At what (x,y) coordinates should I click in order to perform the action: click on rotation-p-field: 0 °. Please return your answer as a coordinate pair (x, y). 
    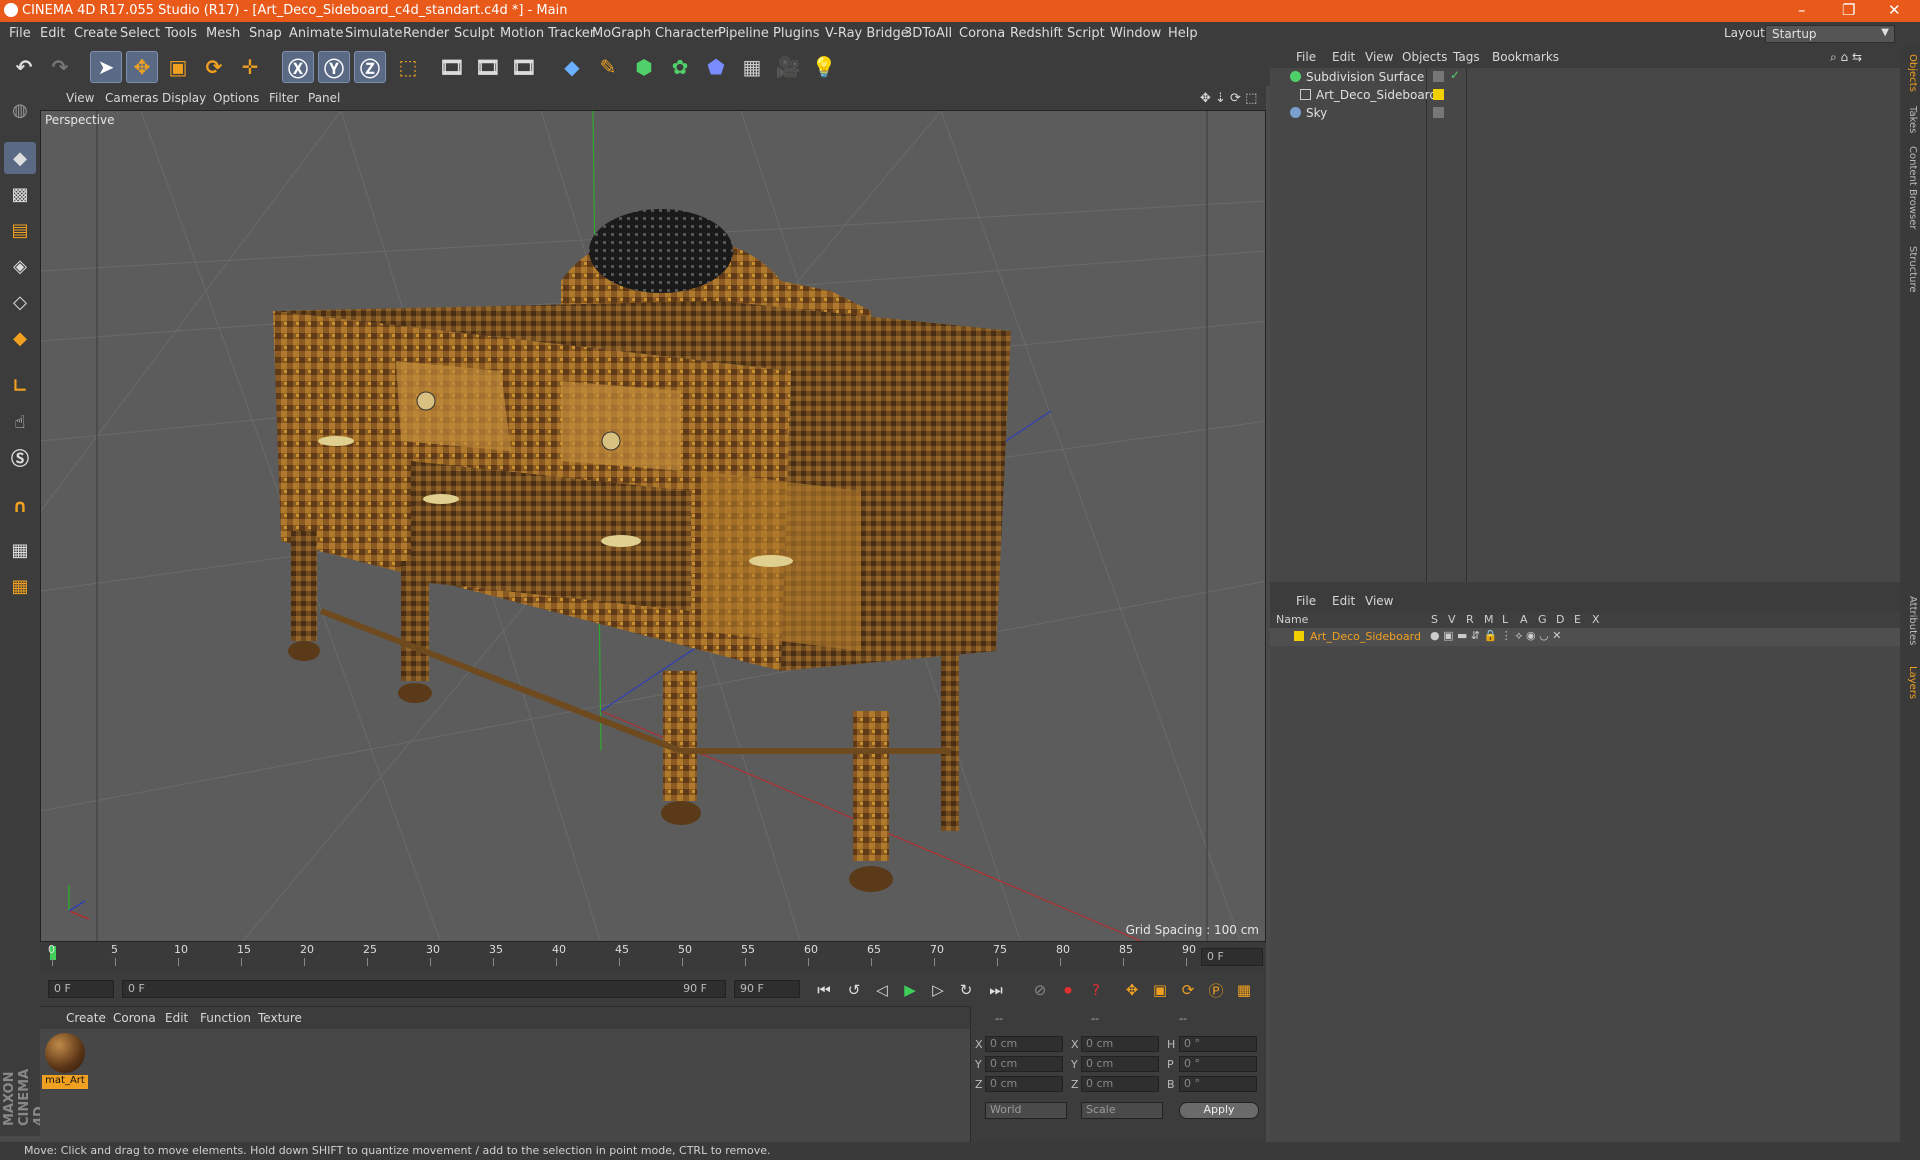
    Looking at the image, I should click on (1218, 1064).